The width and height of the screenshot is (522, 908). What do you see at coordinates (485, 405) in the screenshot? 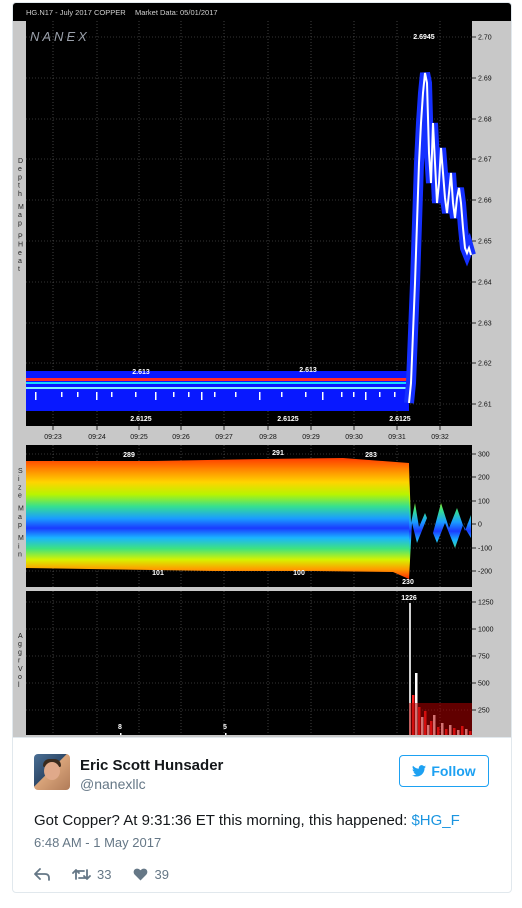
I see `price-tick-label: 2.61` at bounding box center [485, 405].